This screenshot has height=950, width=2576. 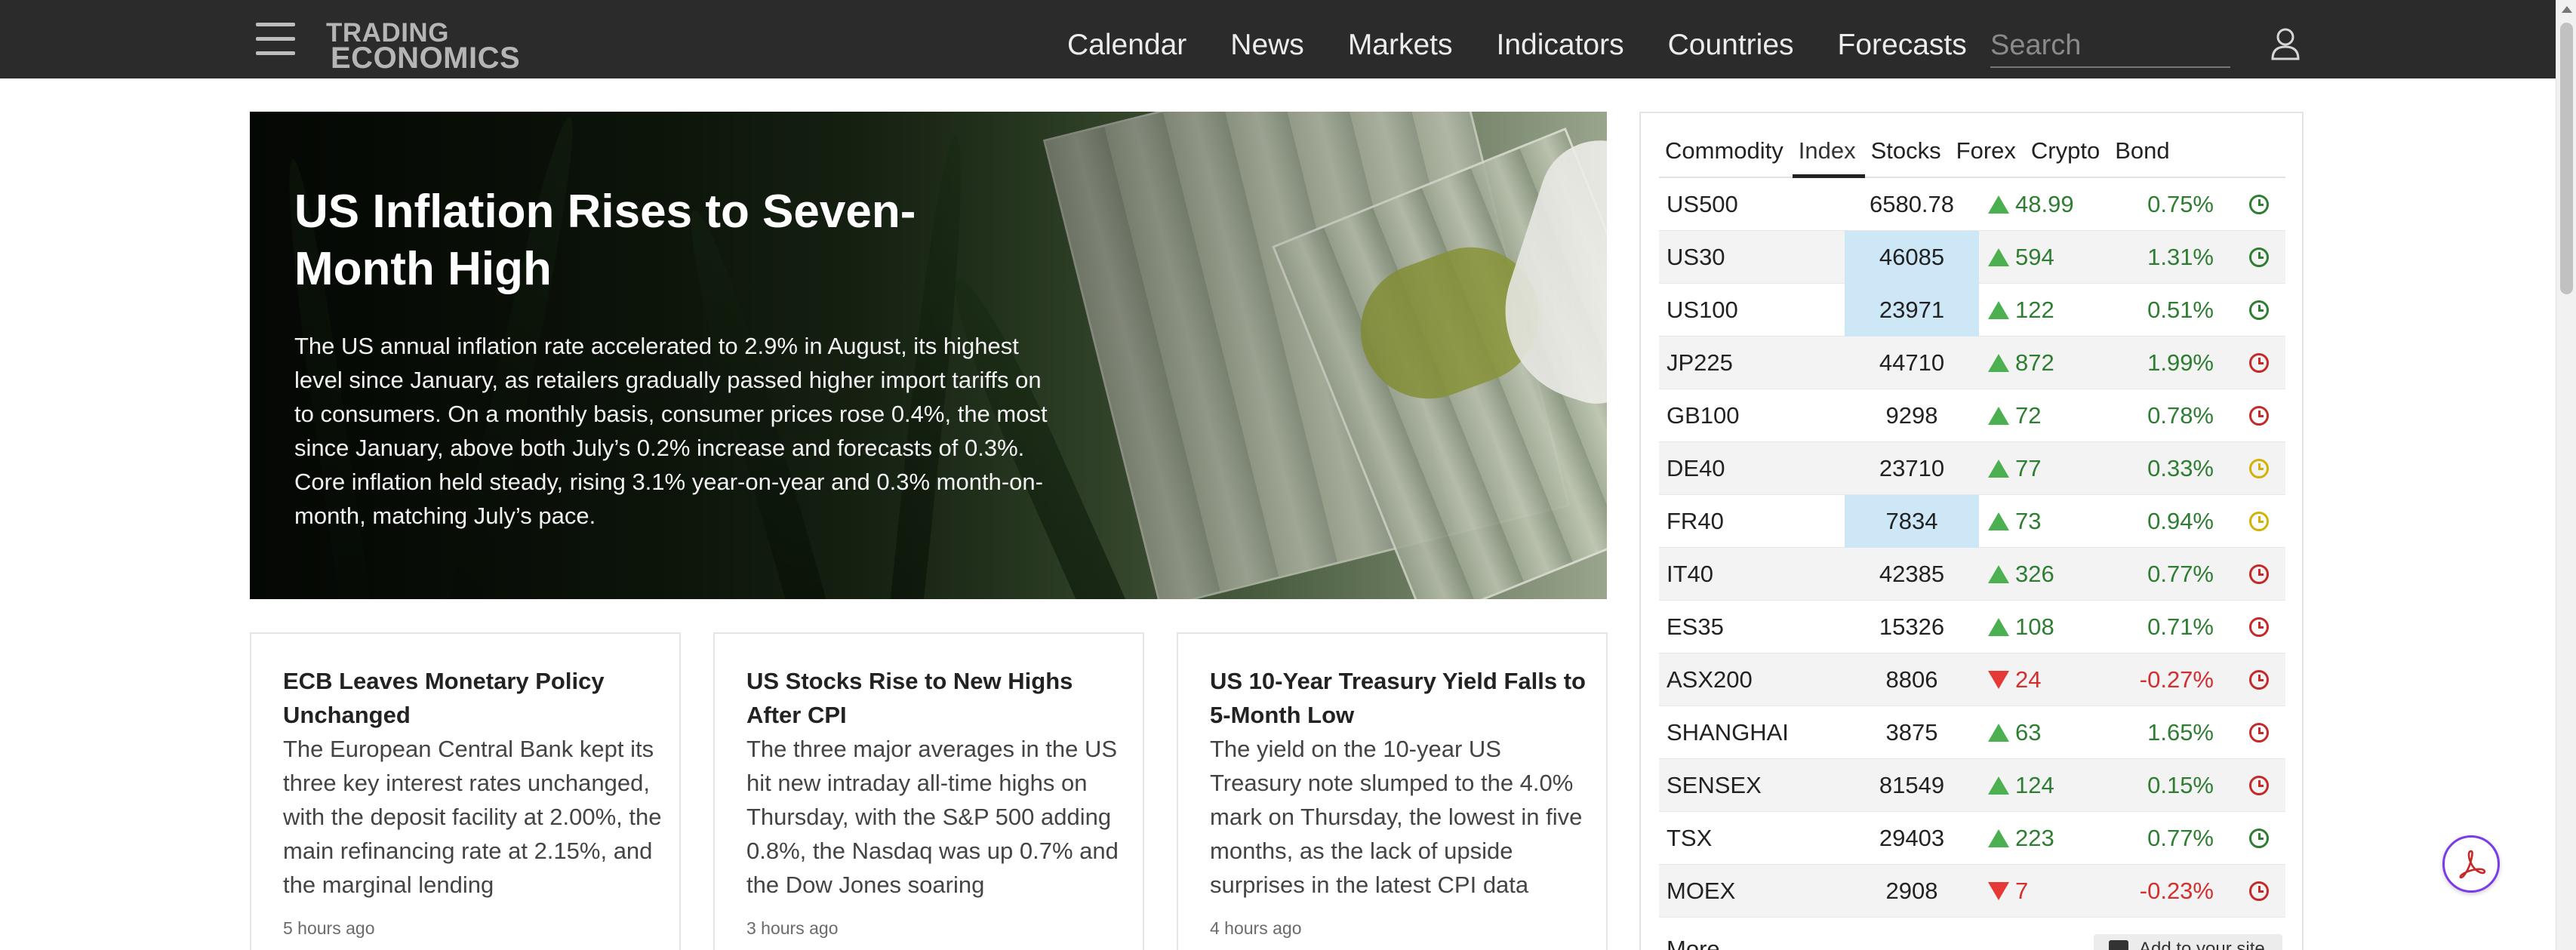 What do you see at coordinates (1972, 363) in the screenshot?
I see `market-row: JP225 44710 872 1.99%` at bounding box center [1972, 363].